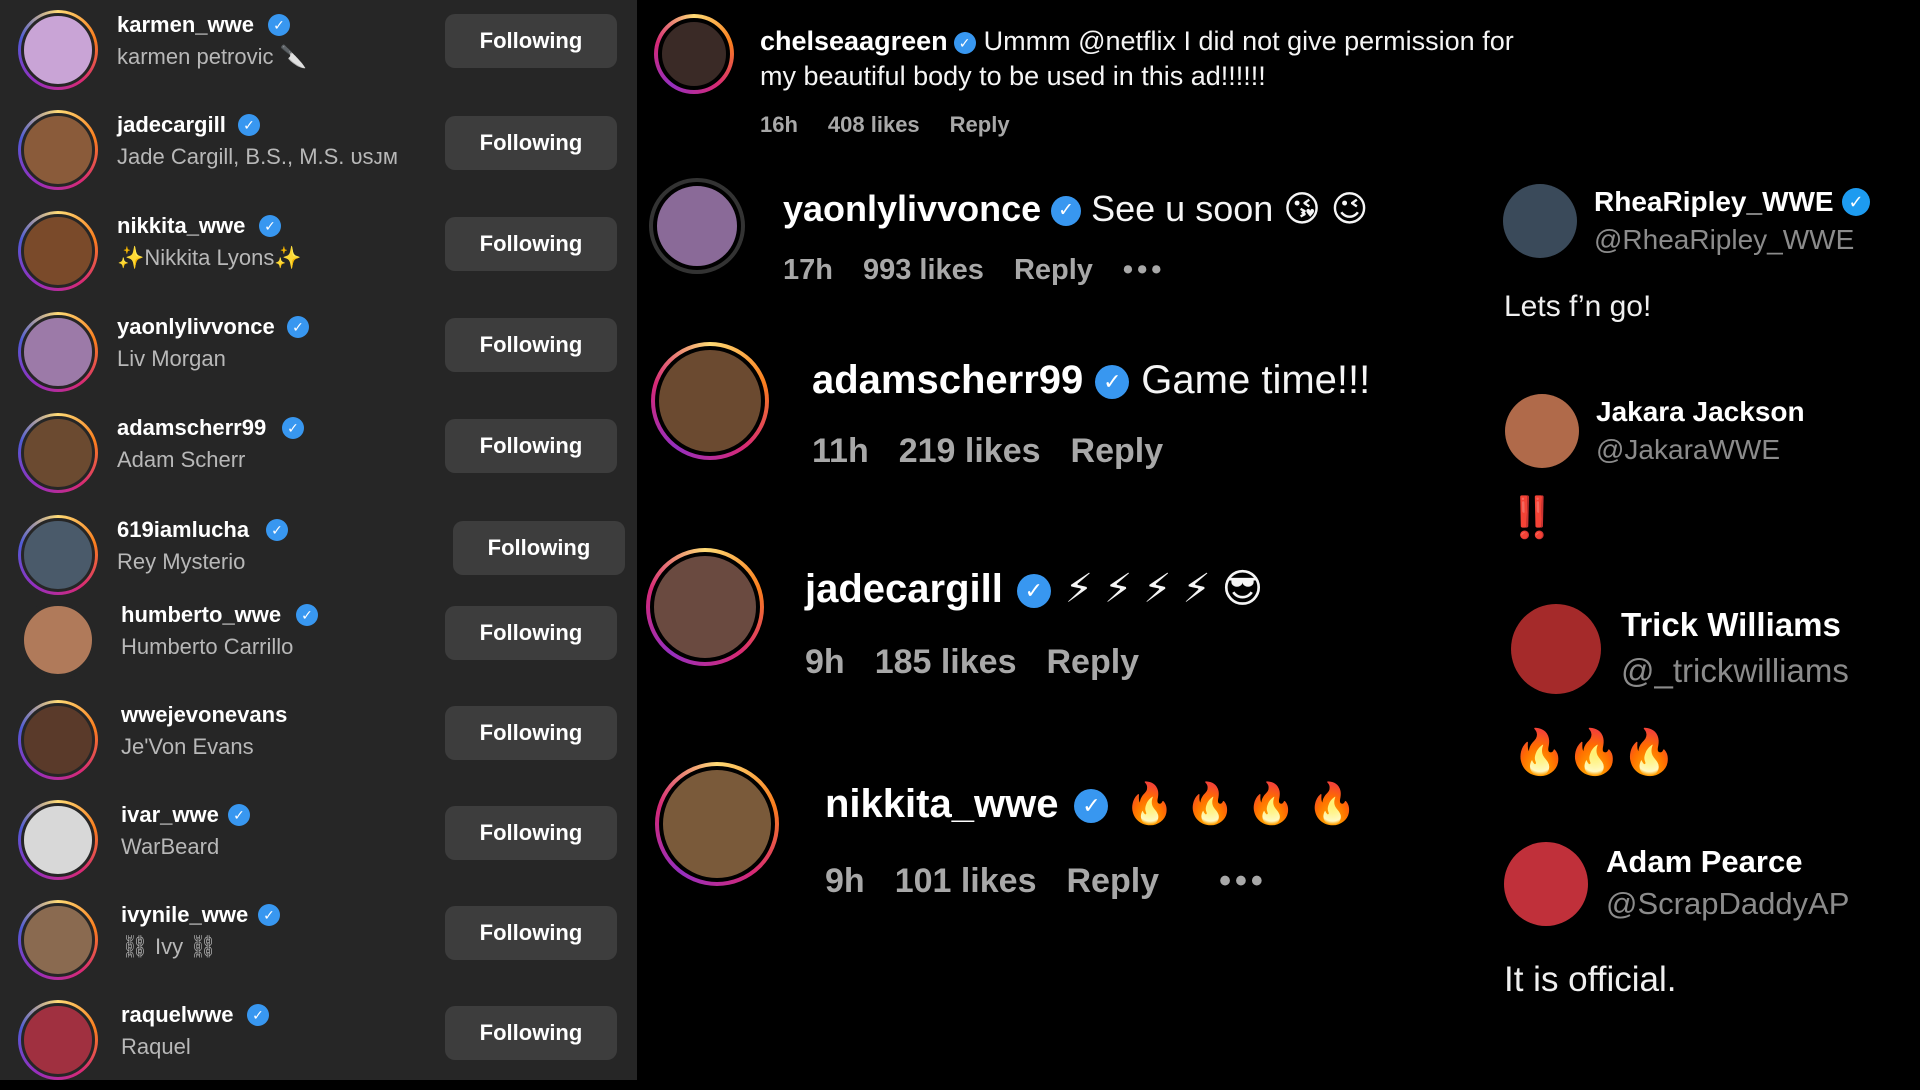 The height and width of the screenshot is (1090, 1920). What do you see at coordinates (1714, 202) in the screenshot?
I see `tweet-author-name: RheaRipley_WWE` at bounding box center [1714, 202].